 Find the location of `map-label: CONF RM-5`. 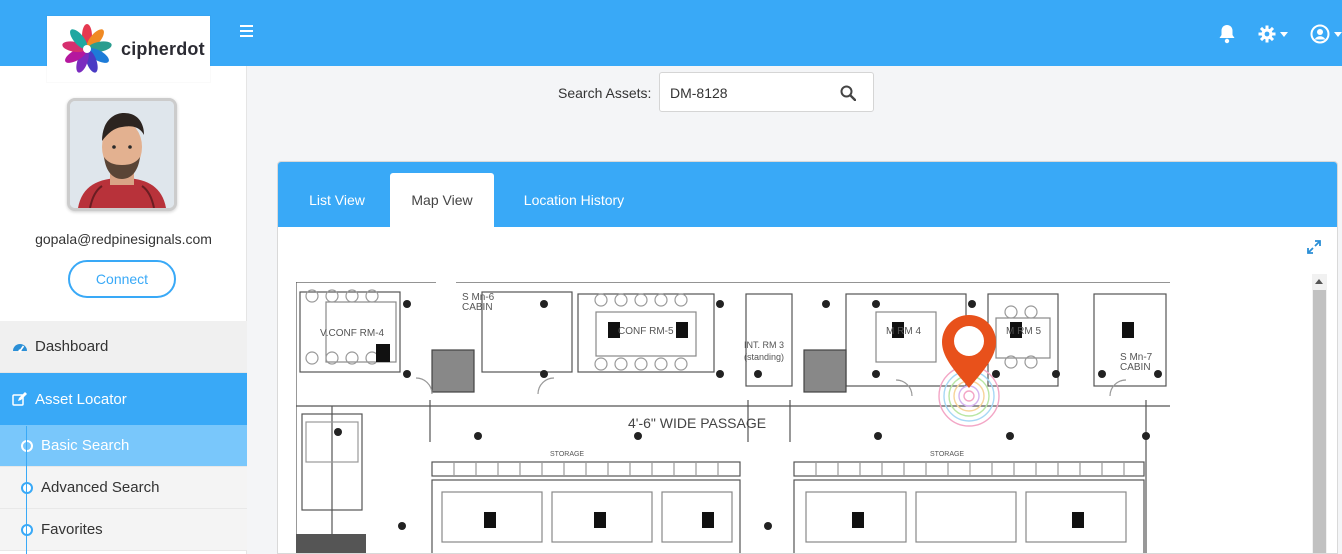

map-label: CONF RM-5 is located at coordinates (646, 331).